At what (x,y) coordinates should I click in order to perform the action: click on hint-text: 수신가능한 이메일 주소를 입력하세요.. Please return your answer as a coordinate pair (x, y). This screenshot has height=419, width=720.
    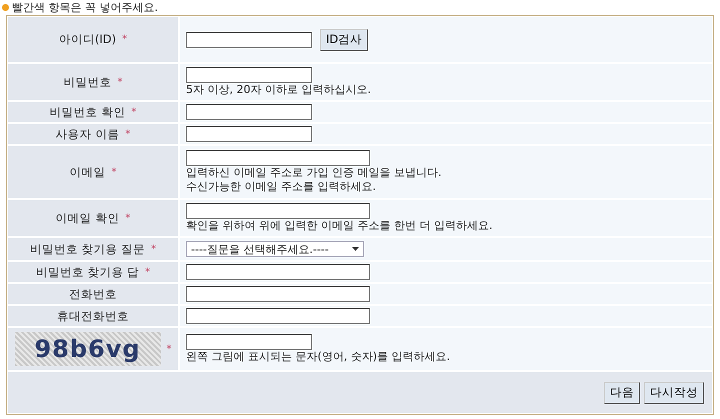
    Looking at the image, I should click on (281, 187).